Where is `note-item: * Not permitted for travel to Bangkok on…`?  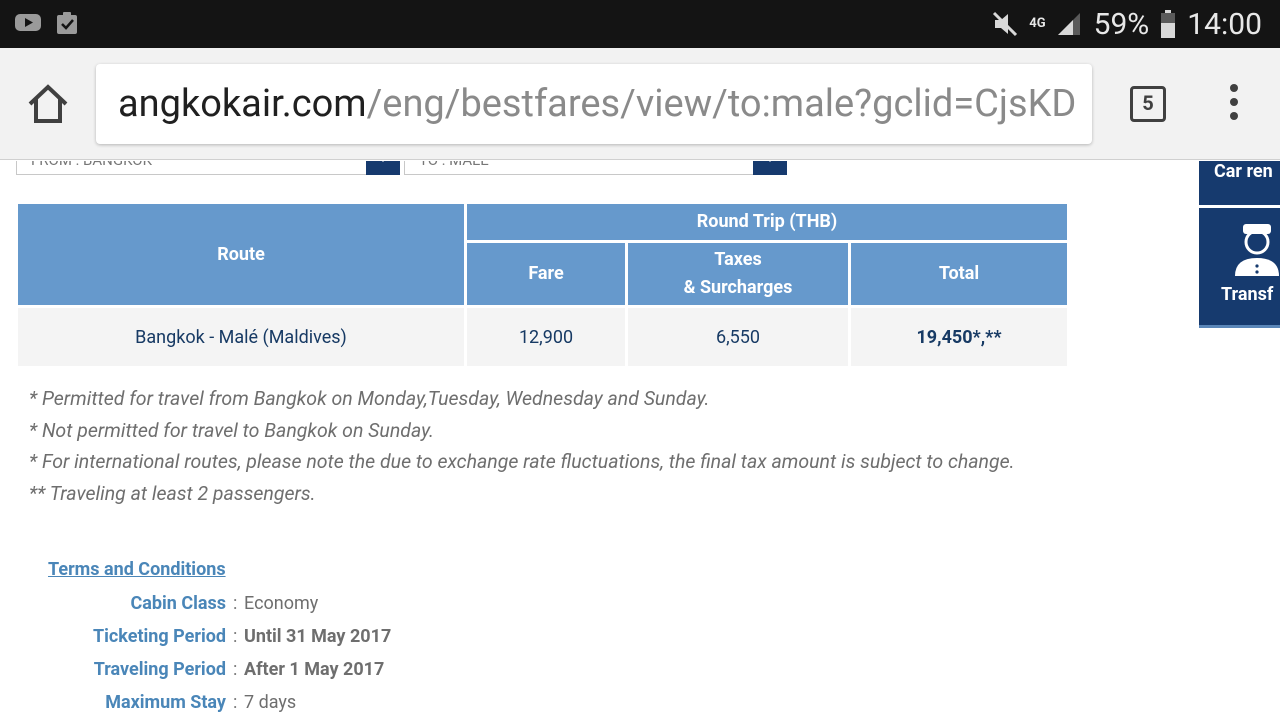
note-item: * Not permitted for travel to Bangkok on… is located at coordinates (232, 430).